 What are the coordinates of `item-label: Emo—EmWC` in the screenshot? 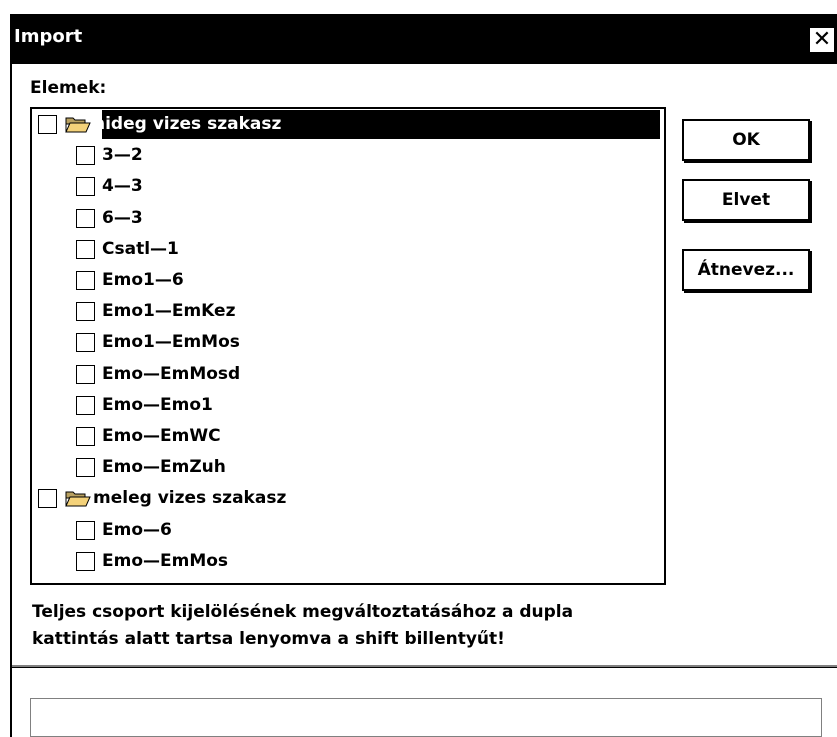 It's located at (161, 436).